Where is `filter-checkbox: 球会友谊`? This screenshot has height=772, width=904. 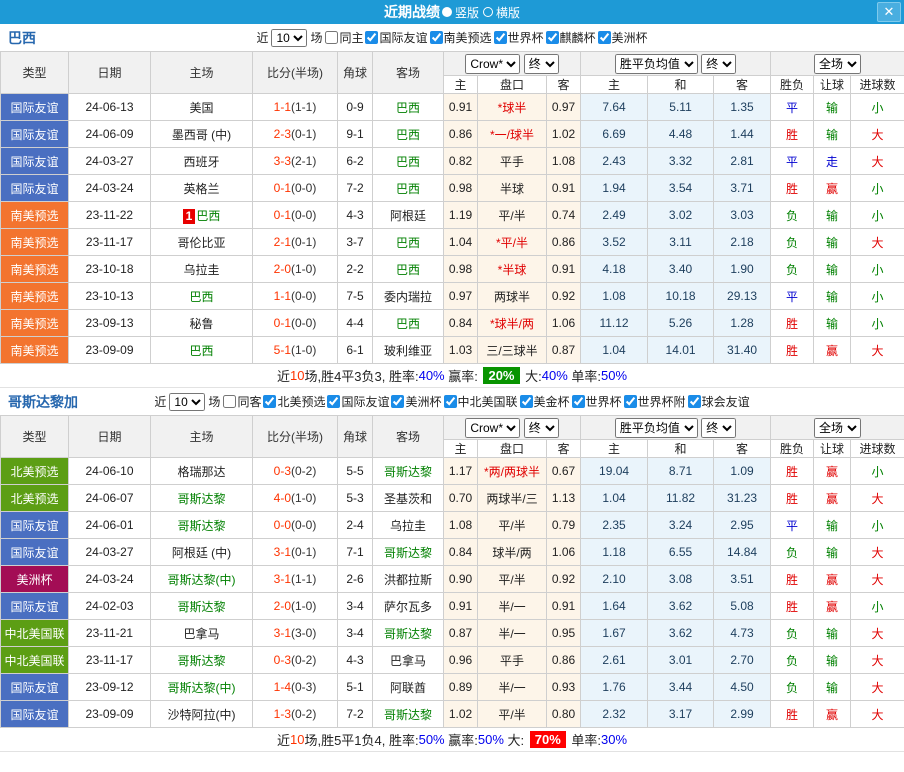 filter-checkbox: 球会友谊 is located at coordinates (718, 401).